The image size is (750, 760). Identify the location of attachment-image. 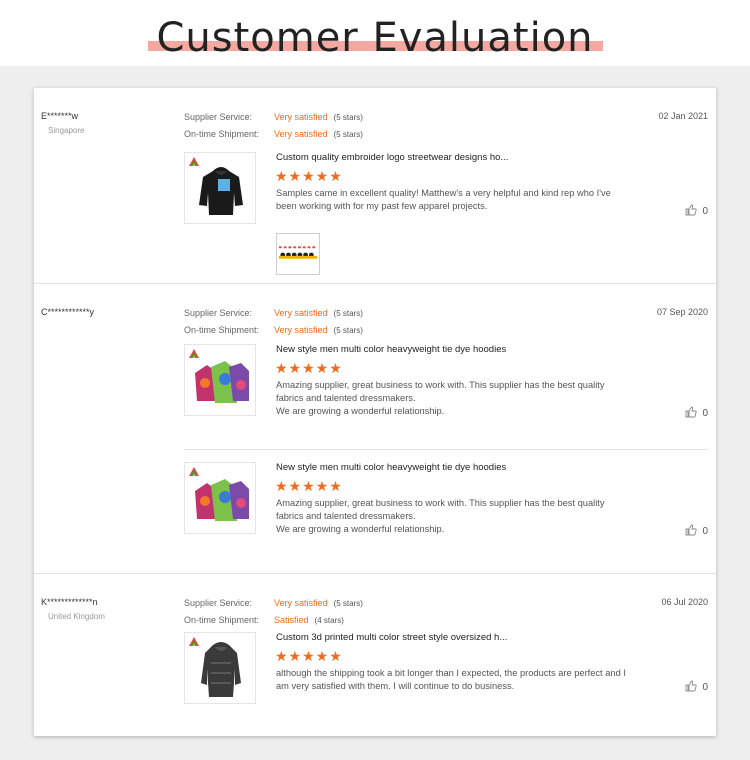
(298, 252).